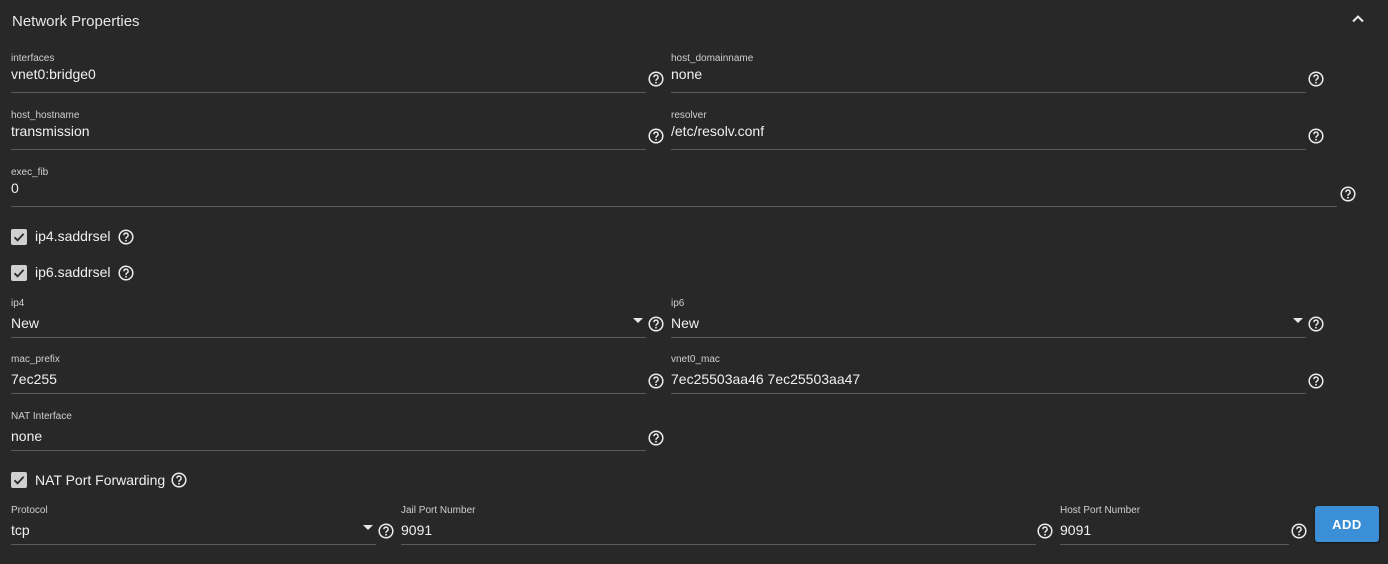 Image resolution: width=1388 pixels, height=564 pixels. Describe the element at coordinates (19, 237) in the screenshot. I see `ip4-saddrsel-checkbox` at that location.